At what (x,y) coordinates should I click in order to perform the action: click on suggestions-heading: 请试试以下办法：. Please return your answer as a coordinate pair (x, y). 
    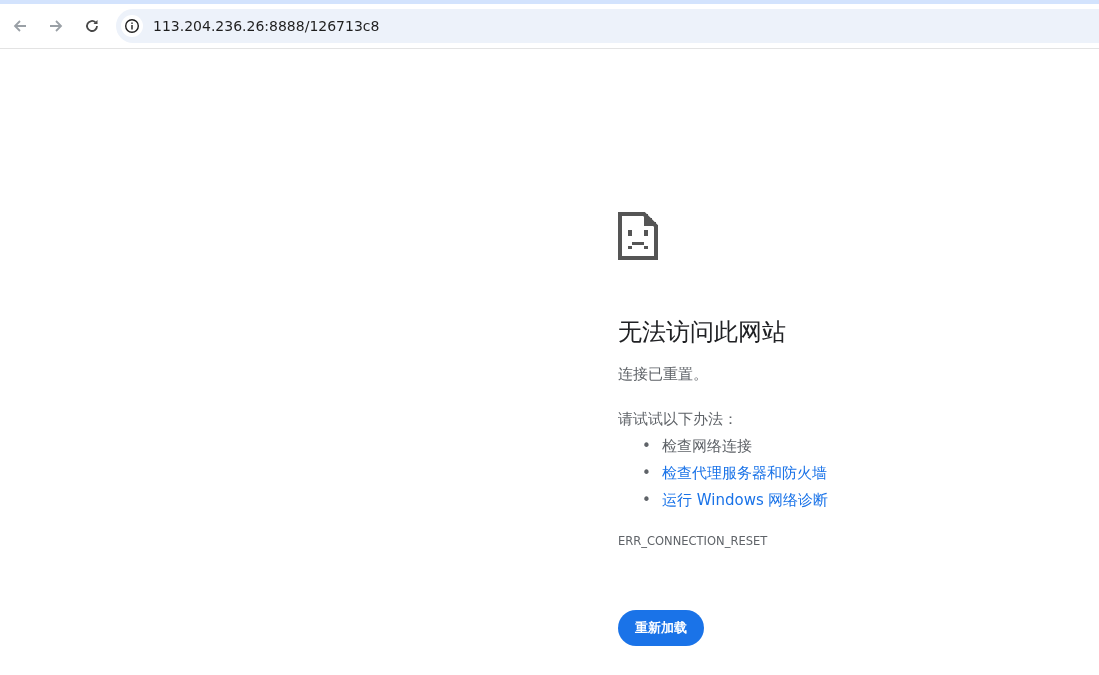
    Looking at the image, I should click on (678, 419).